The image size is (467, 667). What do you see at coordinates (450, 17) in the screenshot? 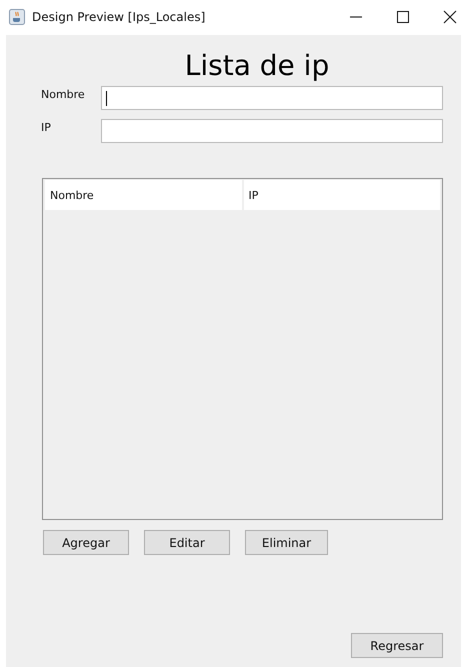
I see `close-icon` at bounding box center [450, 17].